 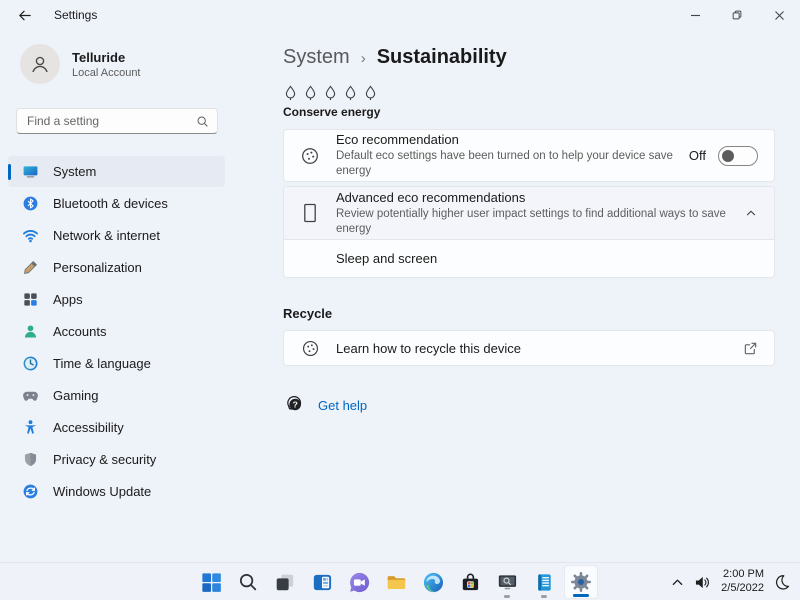 I want to click on sidebar-item-network-internet: Network & internet, so click(x=116, y=235).